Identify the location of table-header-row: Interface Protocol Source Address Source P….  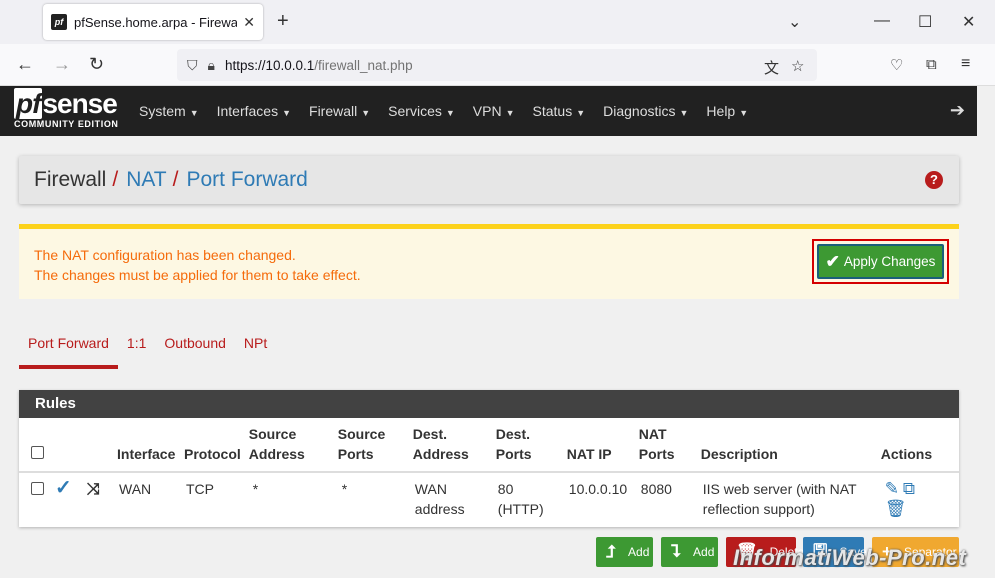
(489, 445).